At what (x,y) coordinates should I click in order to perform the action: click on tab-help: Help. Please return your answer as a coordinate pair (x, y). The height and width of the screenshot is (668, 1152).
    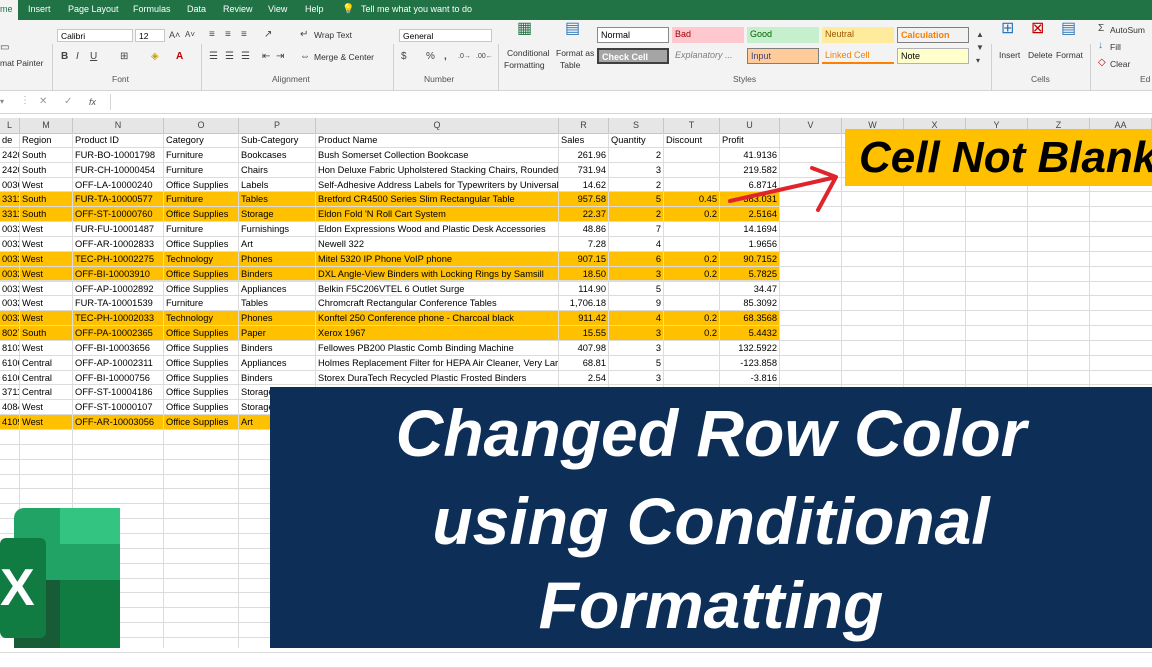
    Looking at the image, I should click on (314, 10).